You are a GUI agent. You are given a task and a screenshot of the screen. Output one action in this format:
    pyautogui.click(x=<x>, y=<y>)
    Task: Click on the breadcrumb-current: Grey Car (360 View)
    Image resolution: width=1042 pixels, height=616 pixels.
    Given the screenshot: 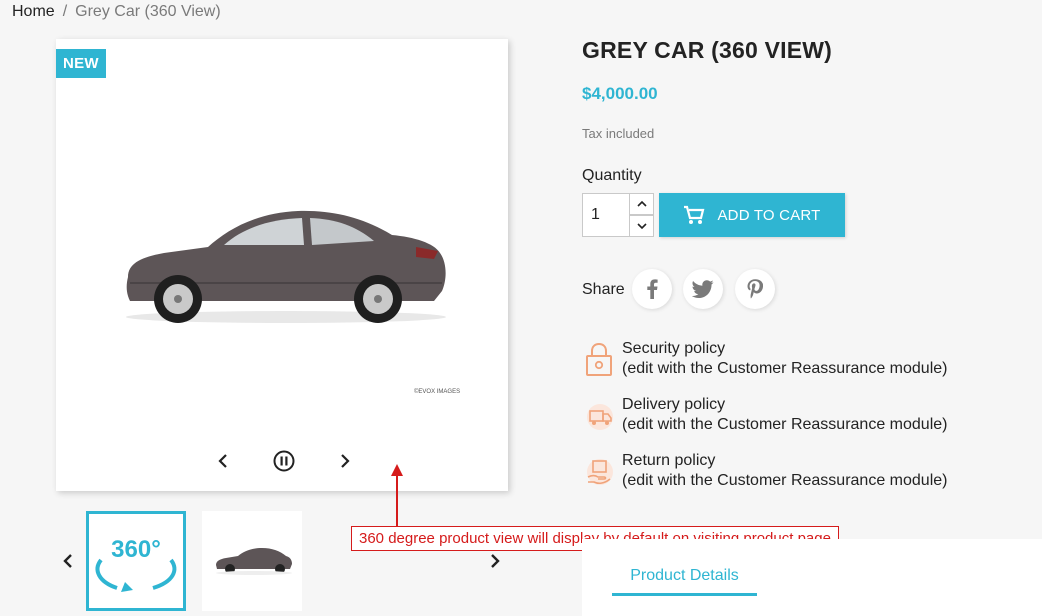 What is the action you would take?
    pyautogui.click(x=148, y=11)
    